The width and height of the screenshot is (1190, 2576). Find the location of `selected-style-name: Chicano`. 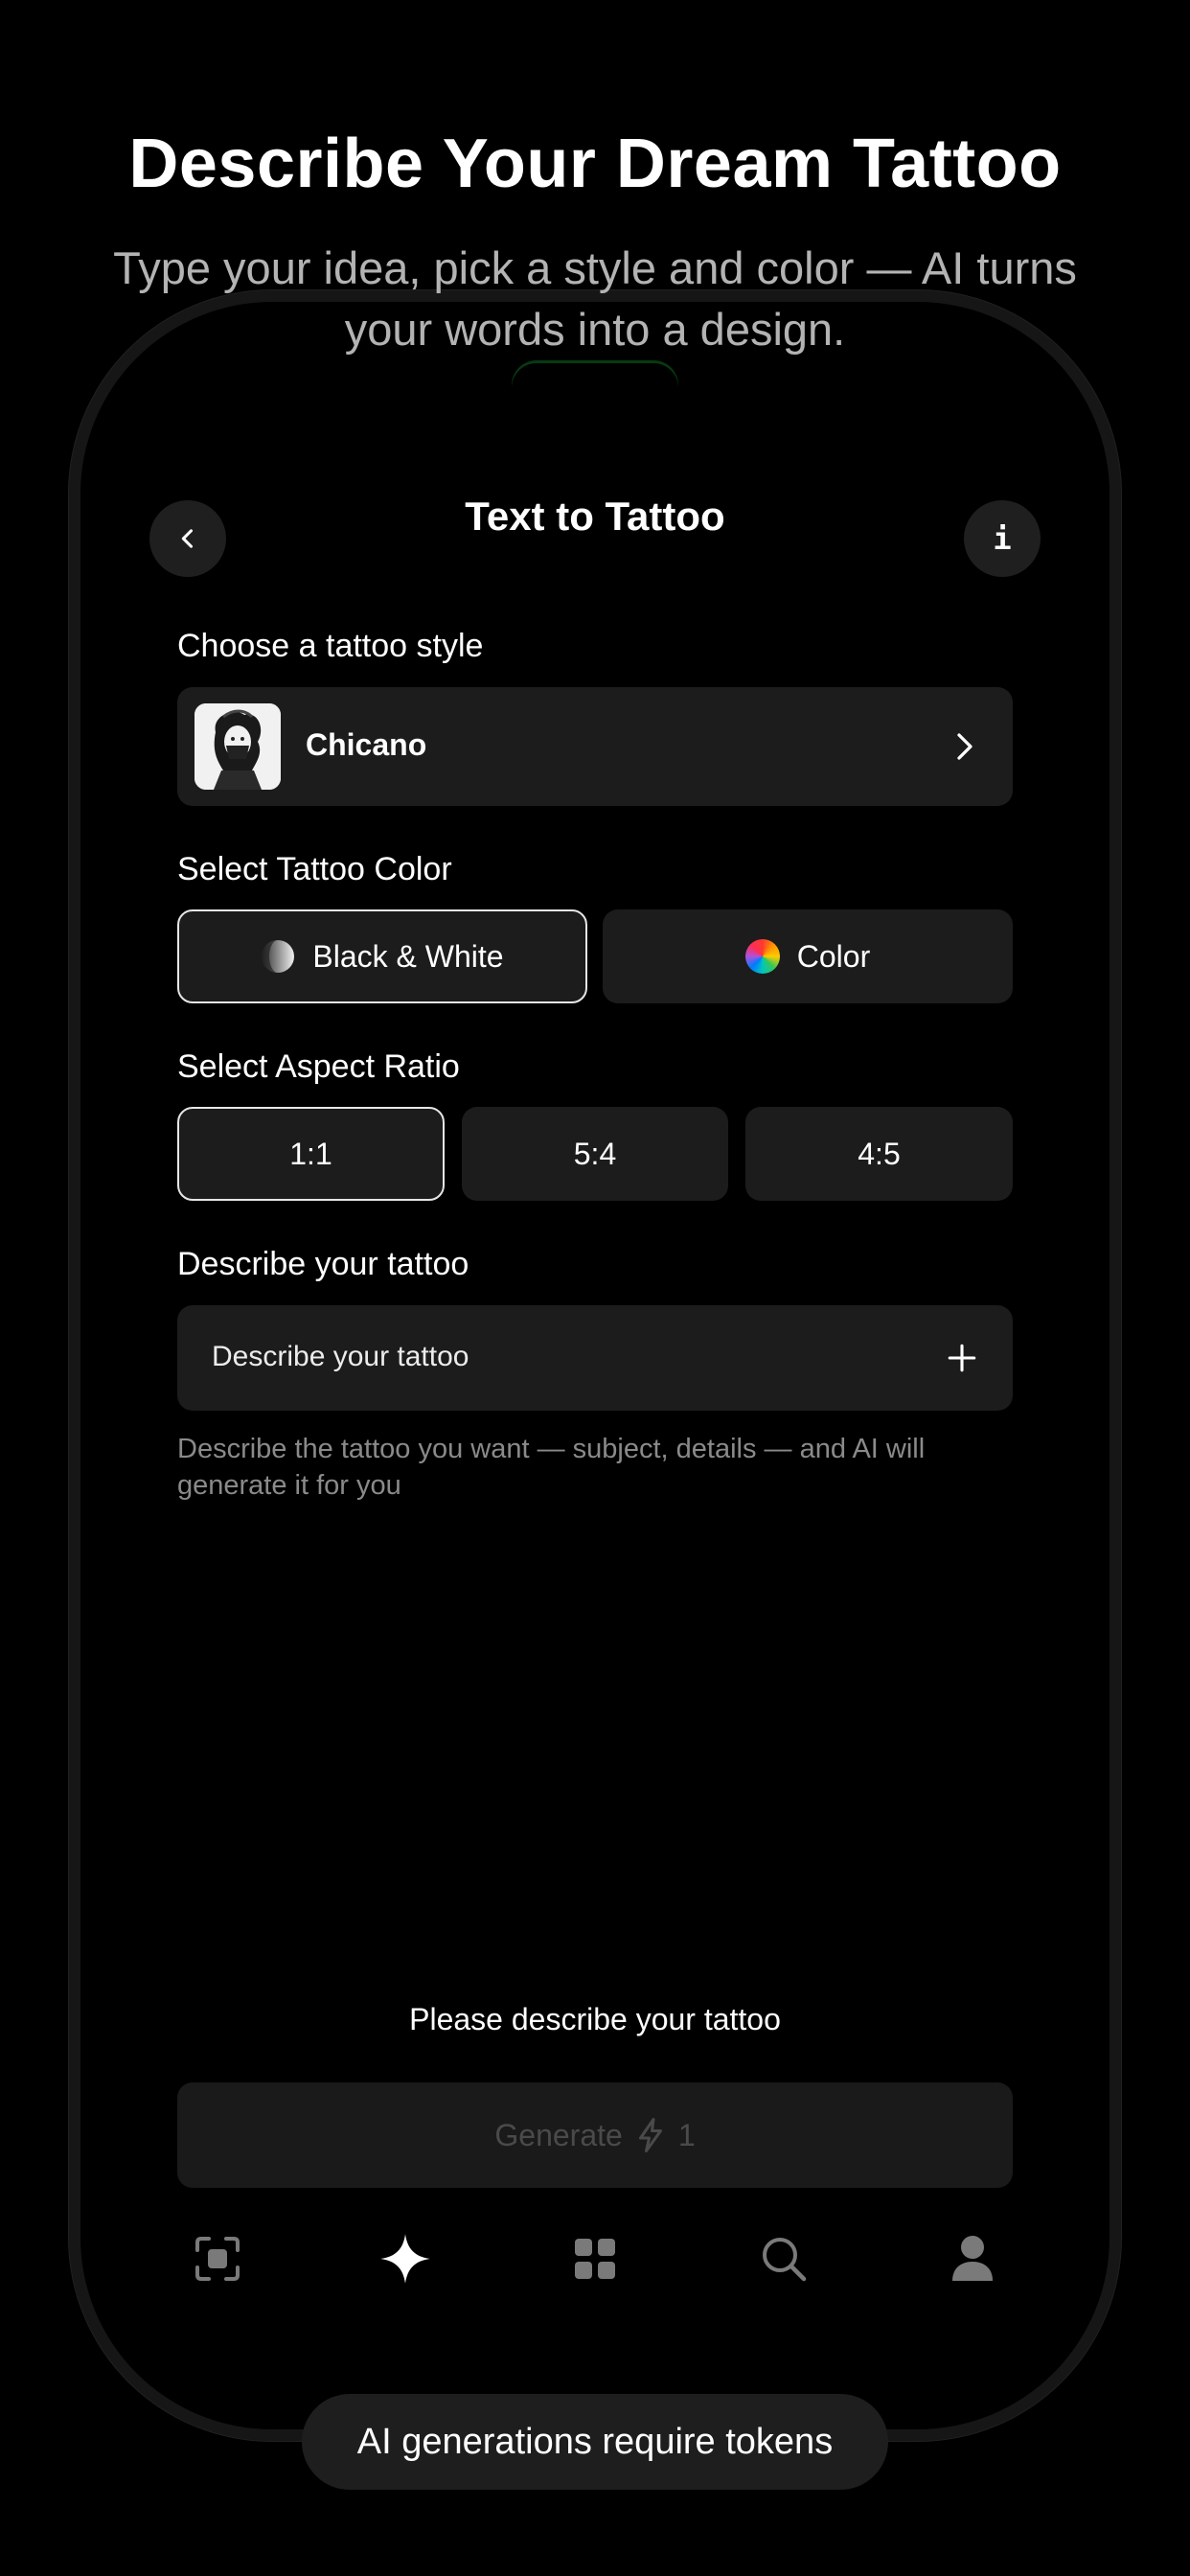

selected-style-name: Chicano is located at coordinates (366, 744).